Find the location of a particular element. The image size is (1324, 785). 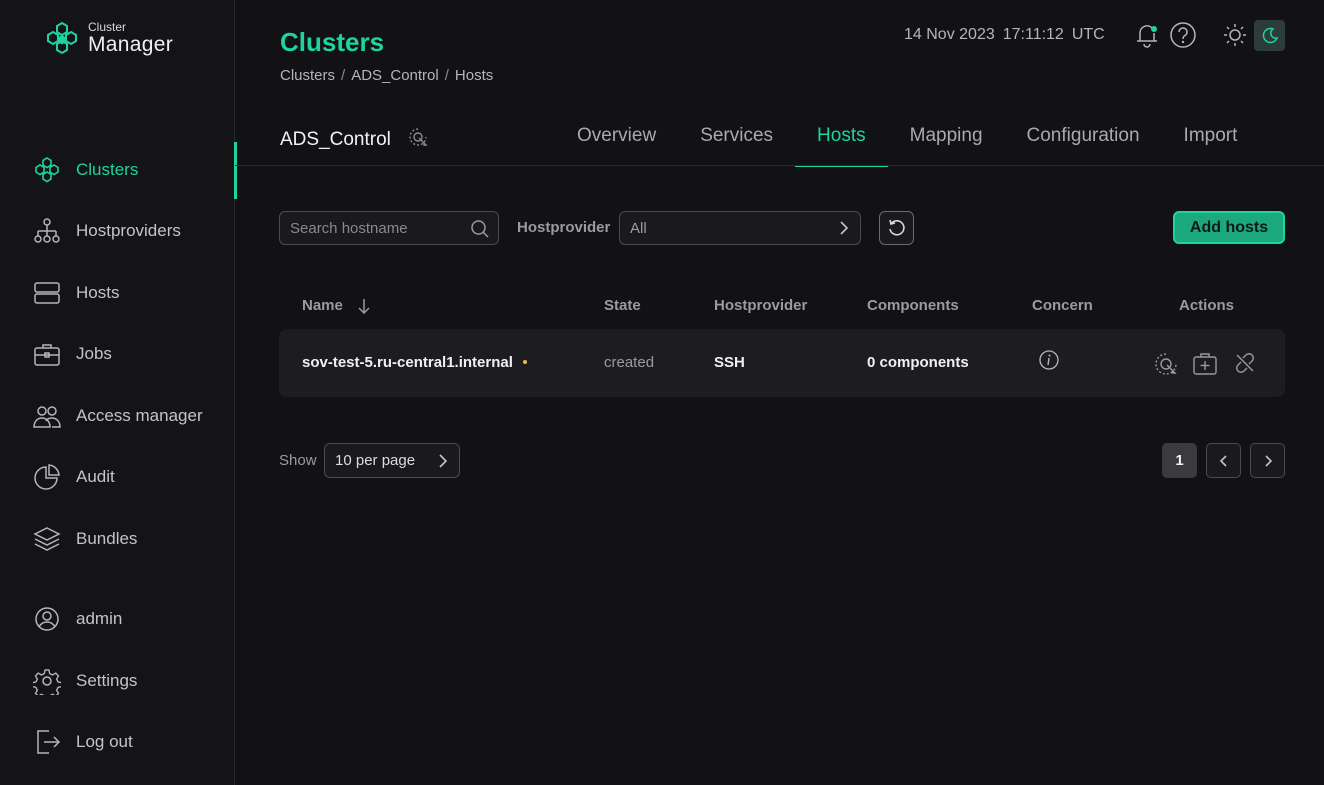

timezone: UTC is located at coordinates (1088, 34).